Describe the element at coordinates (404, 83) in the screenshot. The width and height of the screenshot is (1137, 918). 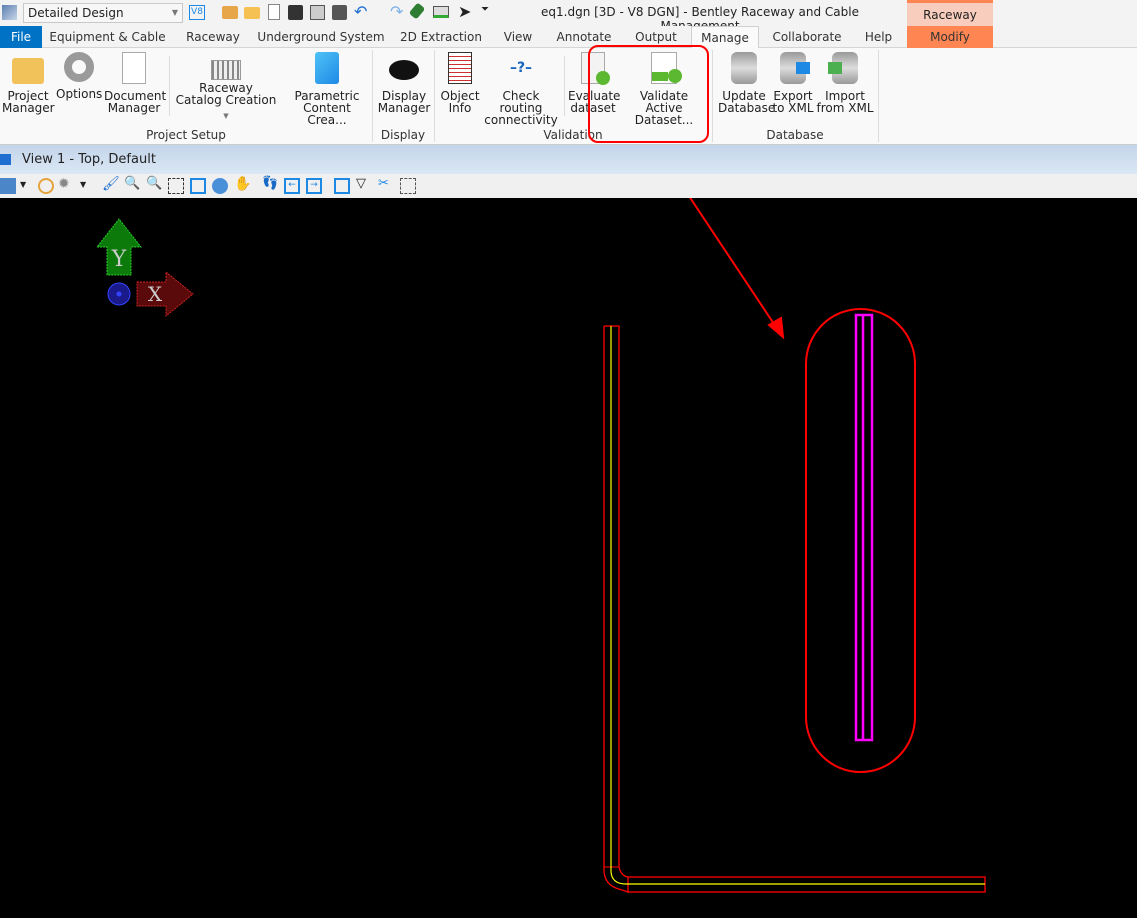
I see `display-manager-button: Display Manager` at that location.